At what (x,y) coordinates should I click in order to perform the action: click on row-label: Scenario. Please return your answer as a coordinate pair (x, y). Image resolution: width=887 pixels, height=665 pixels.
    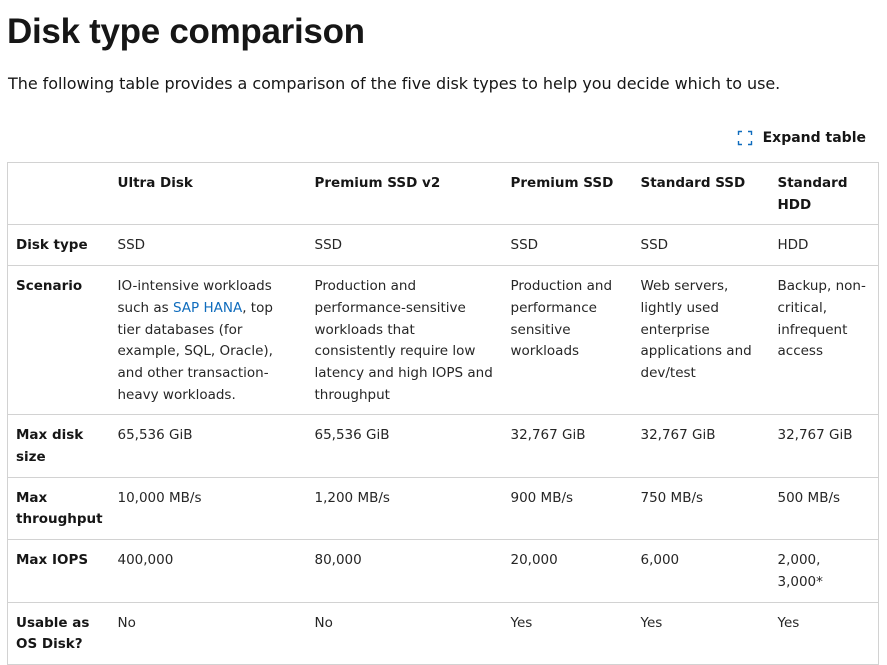
    Looking at the image, I should click on (58, 340).